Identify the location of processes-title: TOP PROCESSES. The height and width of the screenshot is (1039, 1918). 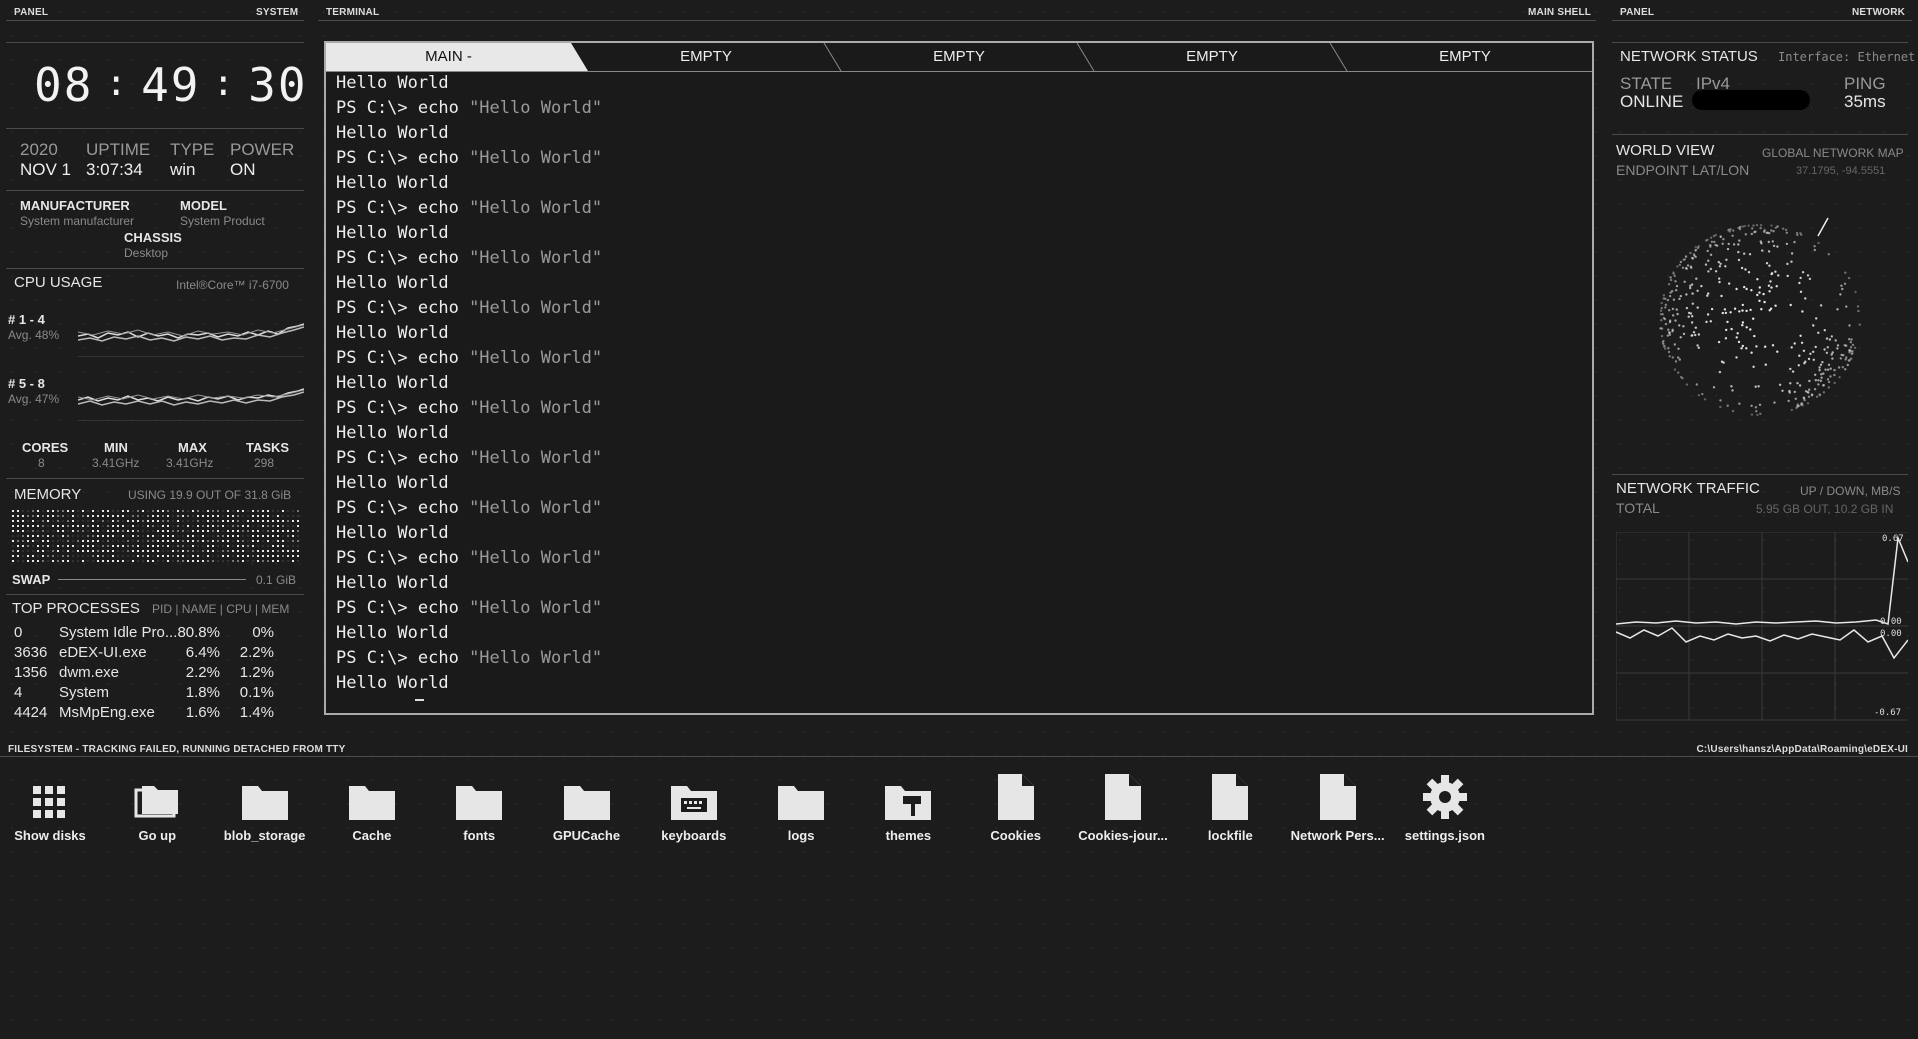
(76, 608).